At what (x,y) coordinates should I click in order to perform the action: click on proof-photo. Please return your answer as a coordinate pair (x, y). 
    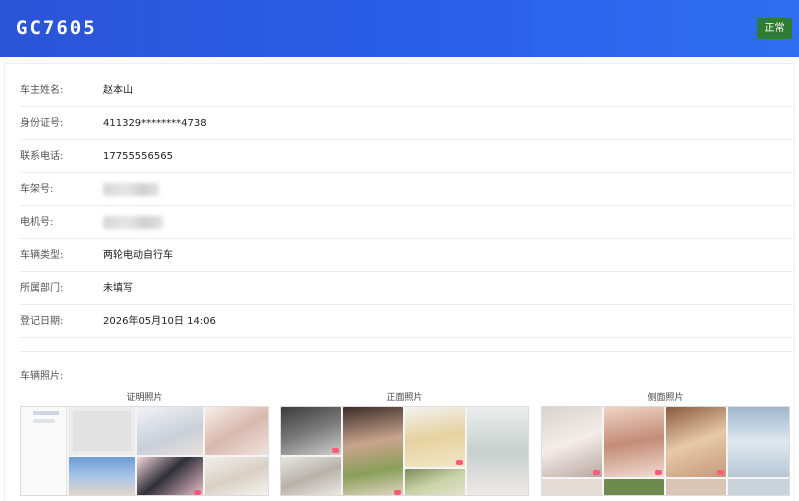
    Looking at the image, I should click on (144, 451).